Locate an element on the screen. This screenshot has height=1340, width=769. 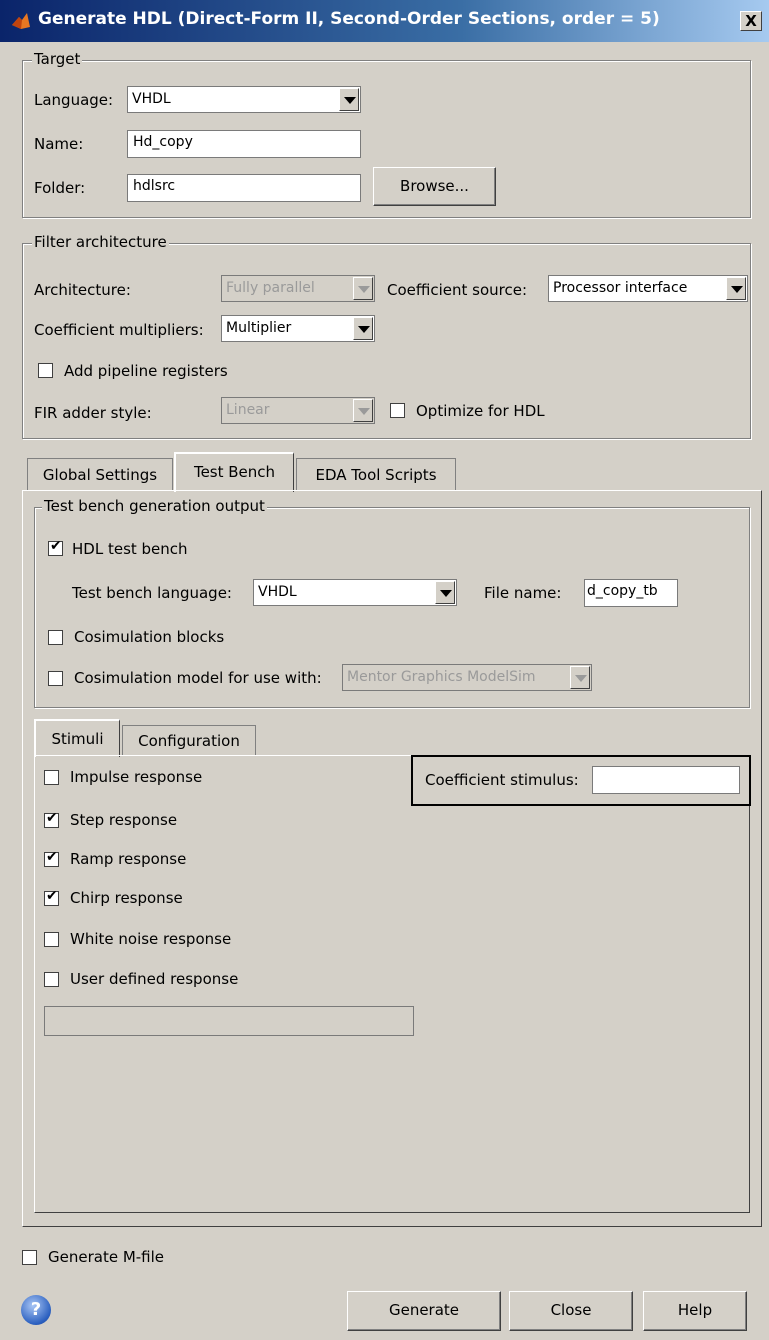
ramp-response-checkbox is located at coordinates (51, 858).